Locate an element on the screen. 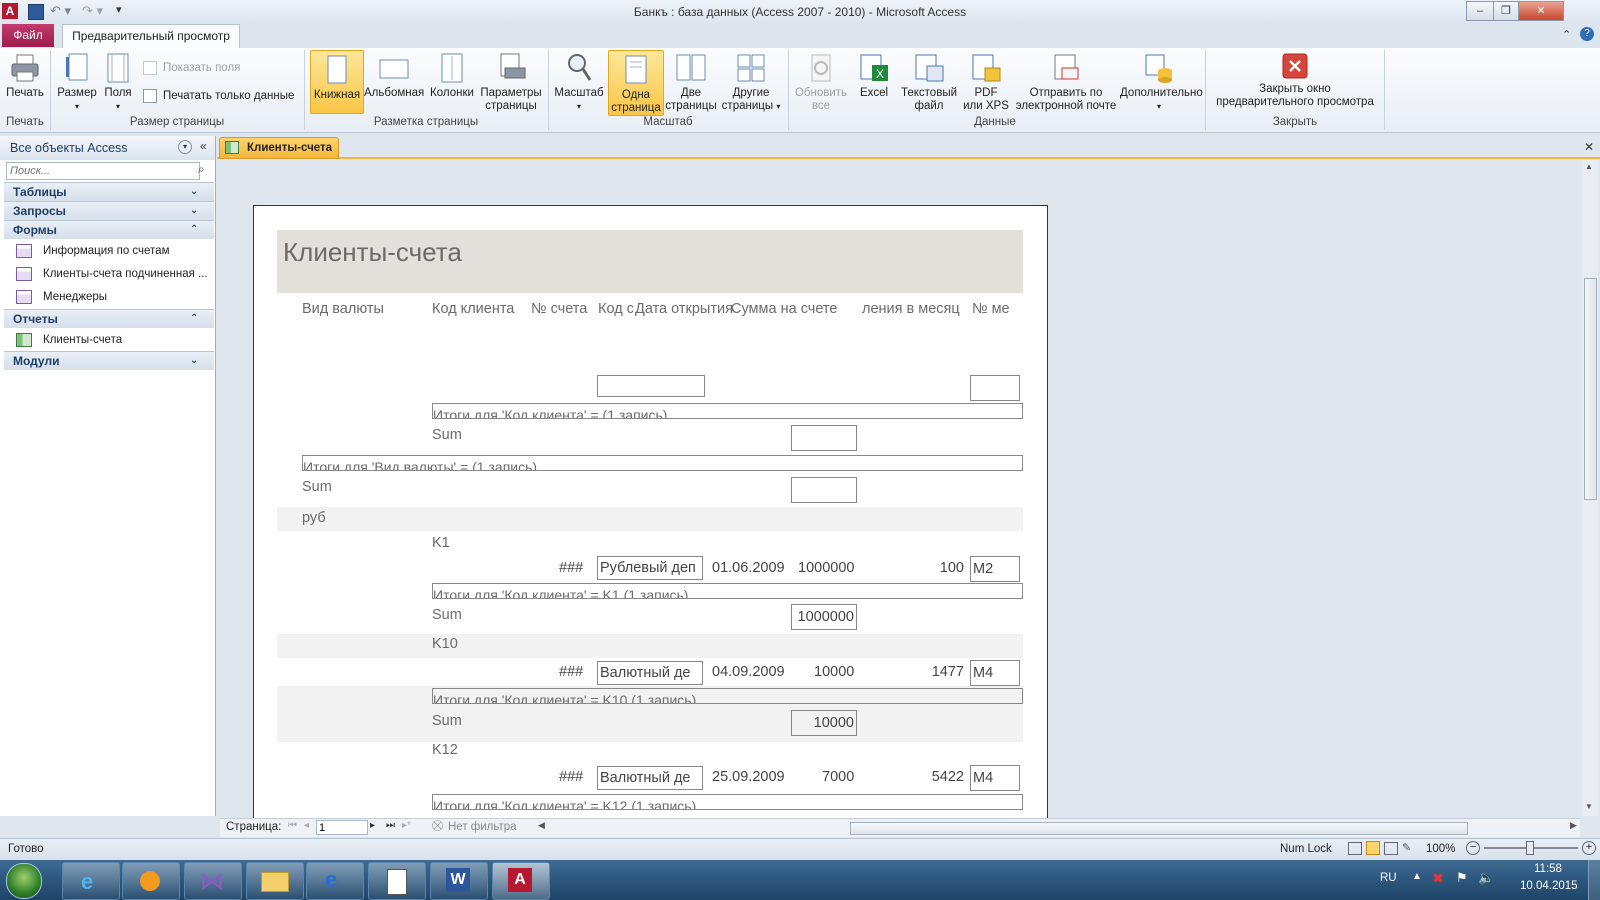  send-email-button: Отправить по электронной почте is located at coordinates (1066, 82).